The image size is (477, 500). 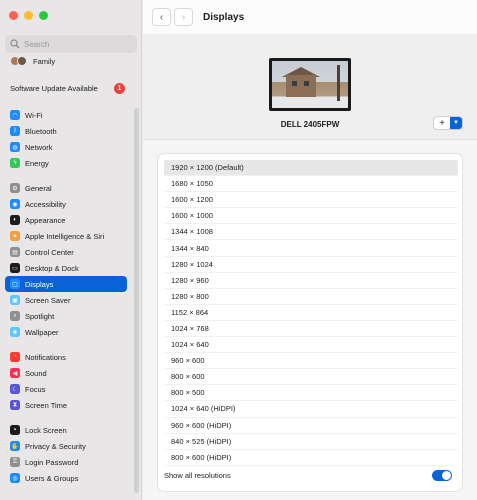 I want to click on resolution-option: 1344 × 1008, so click(x=311, y=232).